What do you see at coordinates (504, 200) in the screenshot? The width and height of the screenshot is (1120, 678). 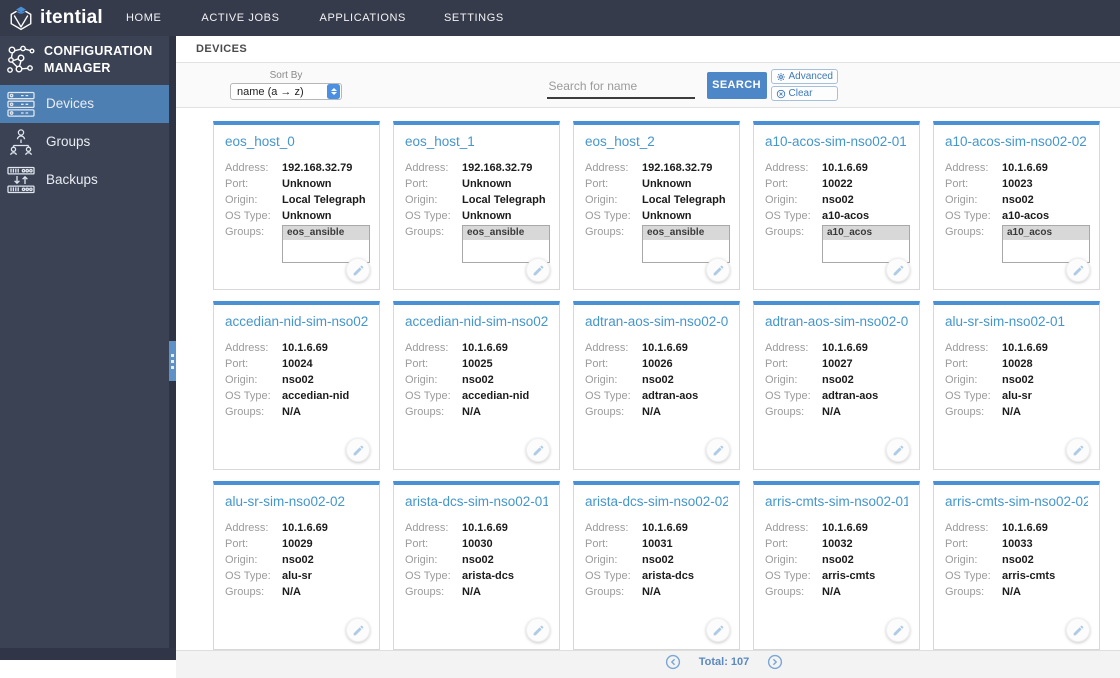 I see `device-origin-value: Local Telegraph` at bounding box center [504, 200].